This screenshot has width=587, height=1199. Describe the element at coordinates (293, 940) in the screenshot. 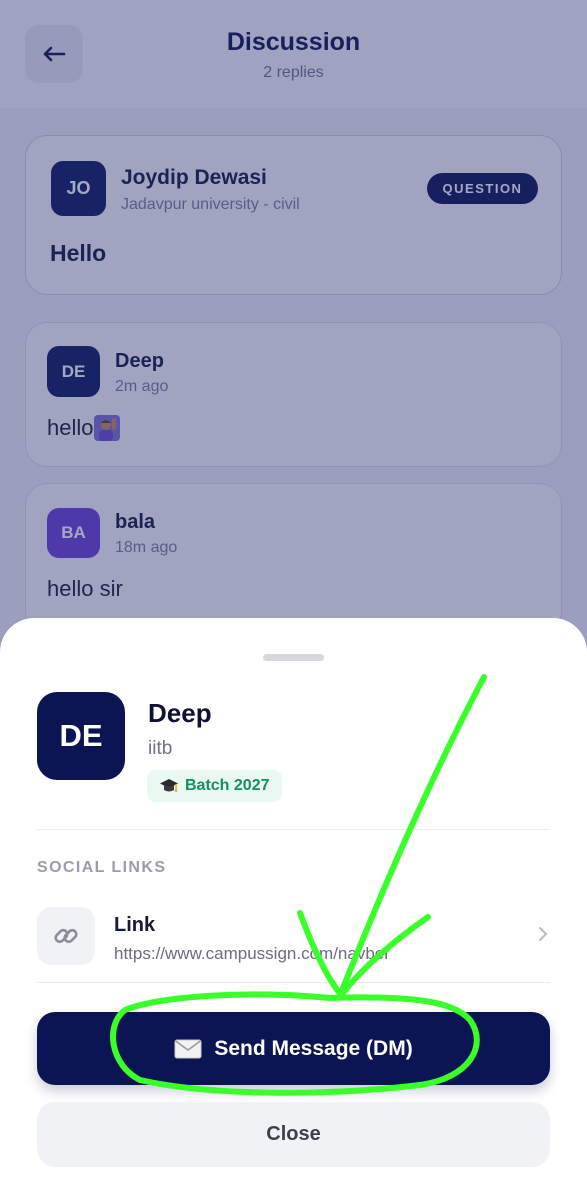

I see `social-link-row: Link https://www.campussign.com/navber` at that location.